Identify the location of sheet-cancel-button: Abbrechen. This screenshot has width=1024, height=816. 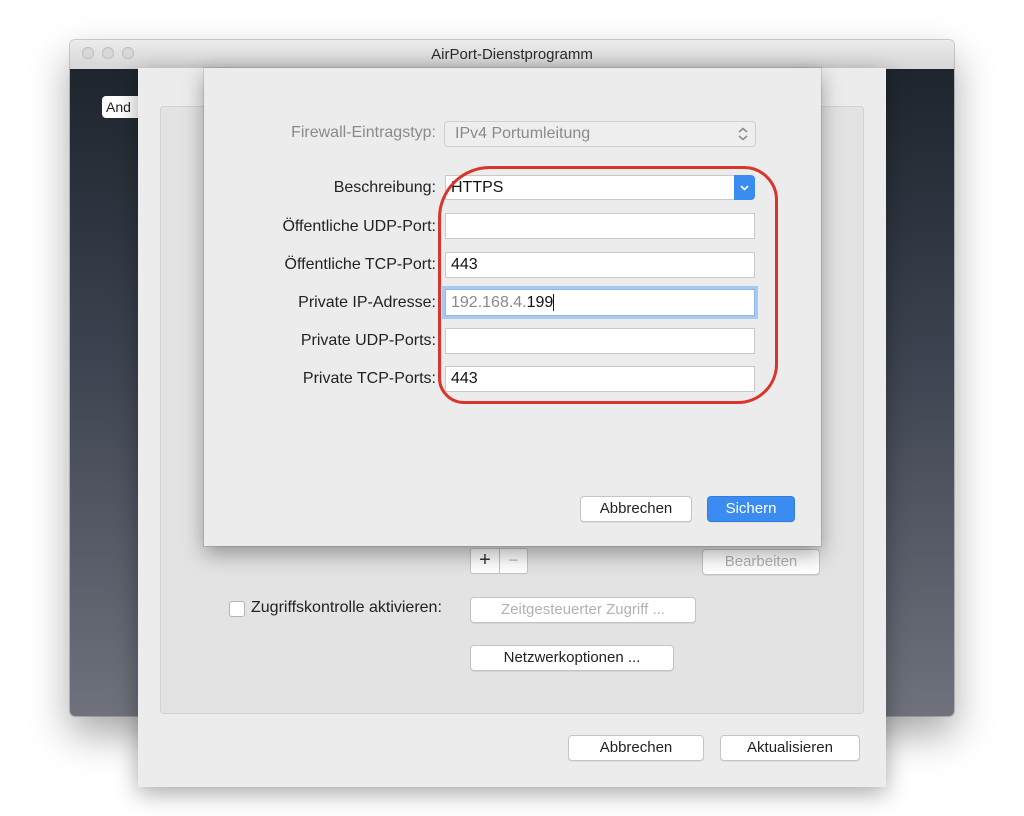
(636, 748).